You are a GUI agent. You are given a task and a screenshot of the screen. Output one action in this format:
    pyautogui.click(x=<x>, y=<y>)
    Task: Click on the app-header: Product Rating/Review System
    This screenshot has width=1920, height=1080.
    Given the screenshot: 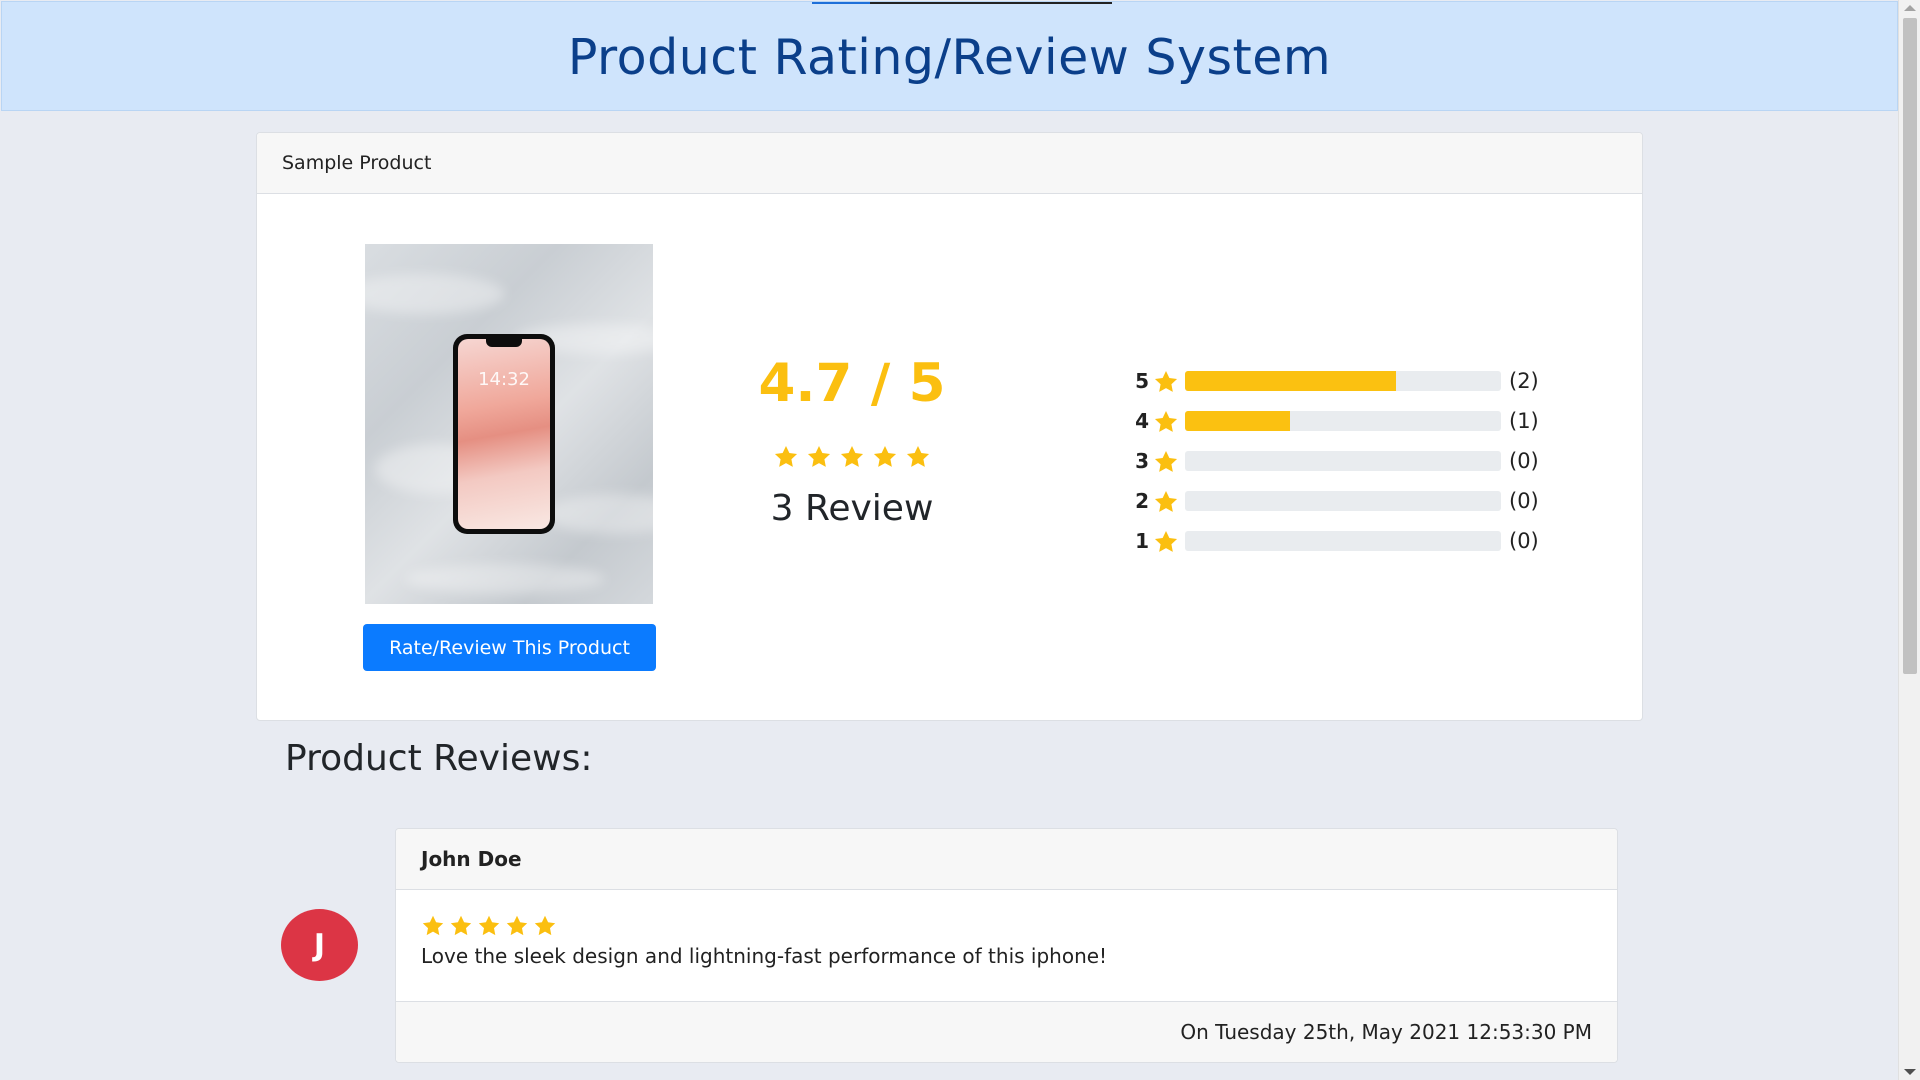 What is the action you would take?
    pyautogui.click(x=949, y=56)
    